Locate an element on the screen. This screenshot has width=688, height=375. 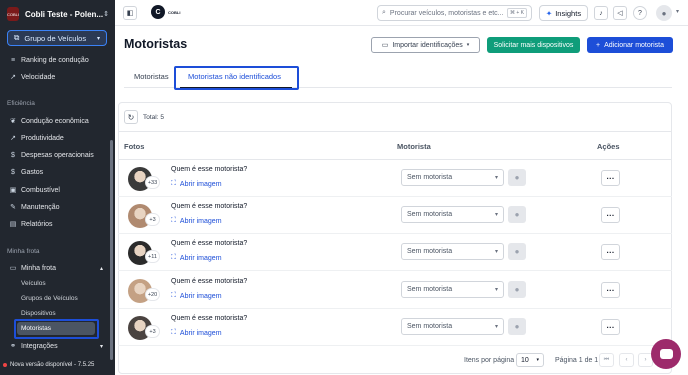
nav-despesas: $ Despesas operacionais is located at coordinates (57, 155).